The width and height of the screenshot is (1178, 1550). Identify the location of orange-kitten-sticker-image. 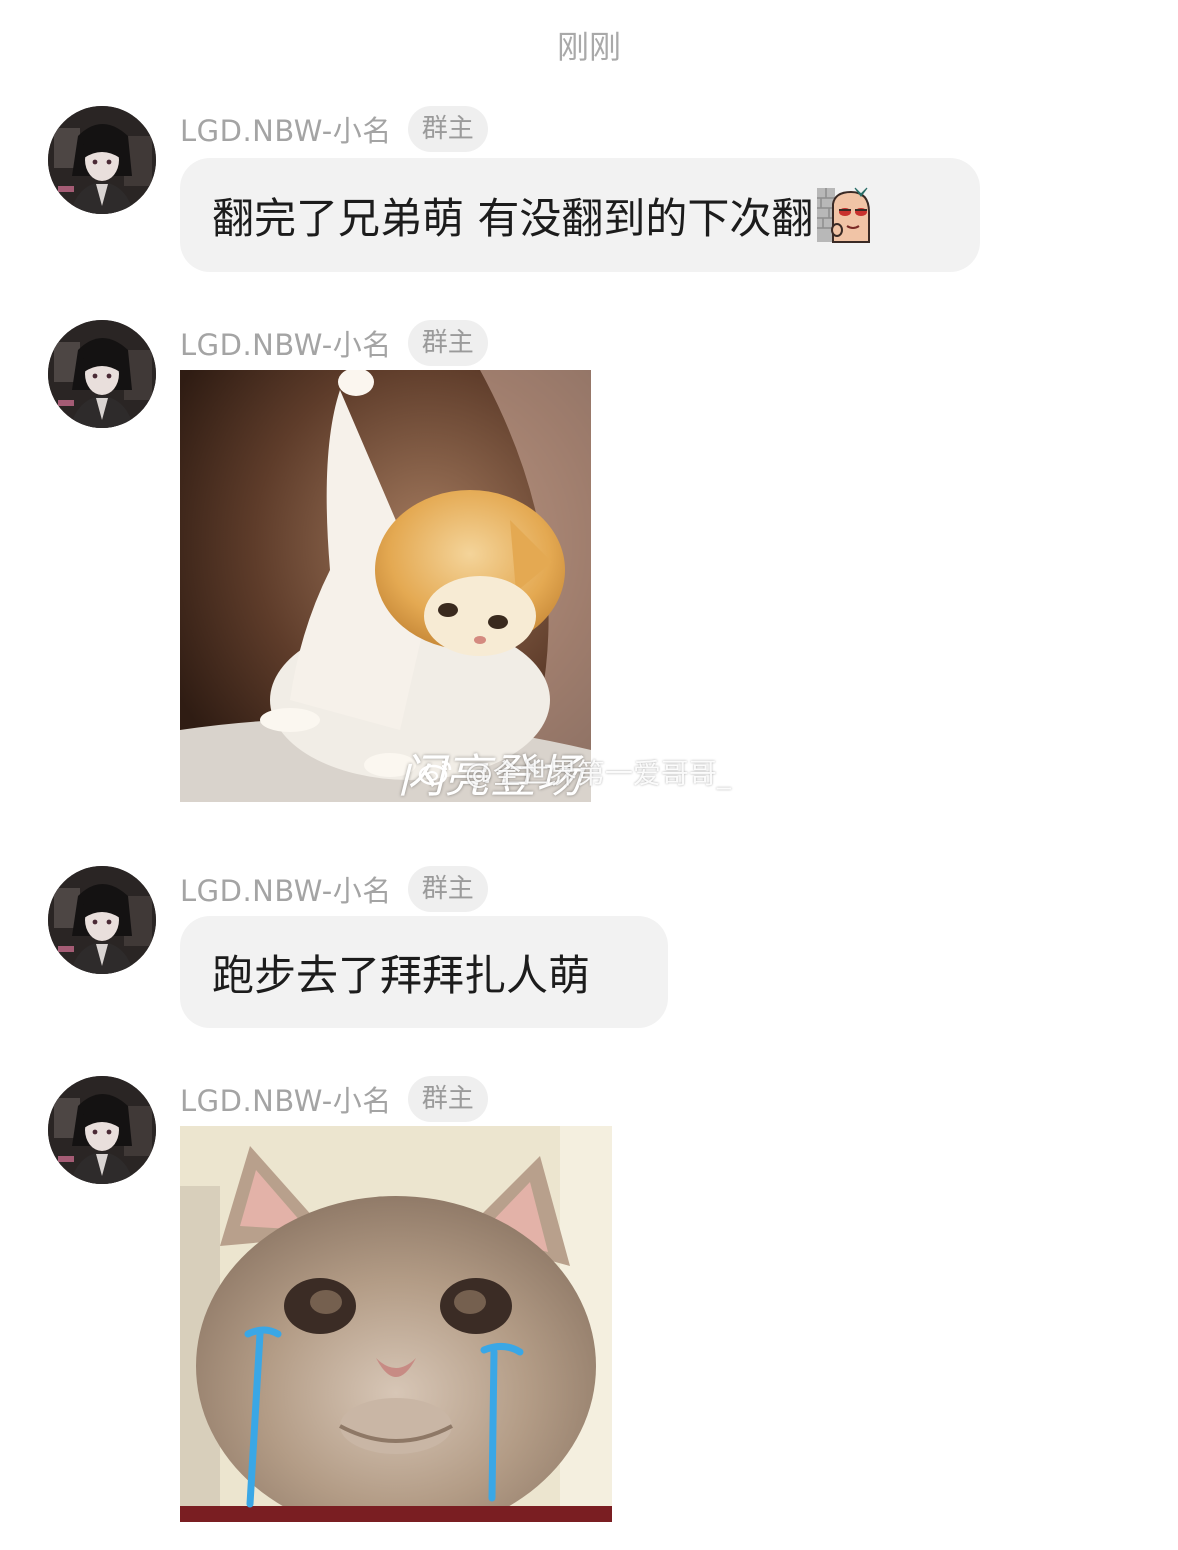
(385, 586).